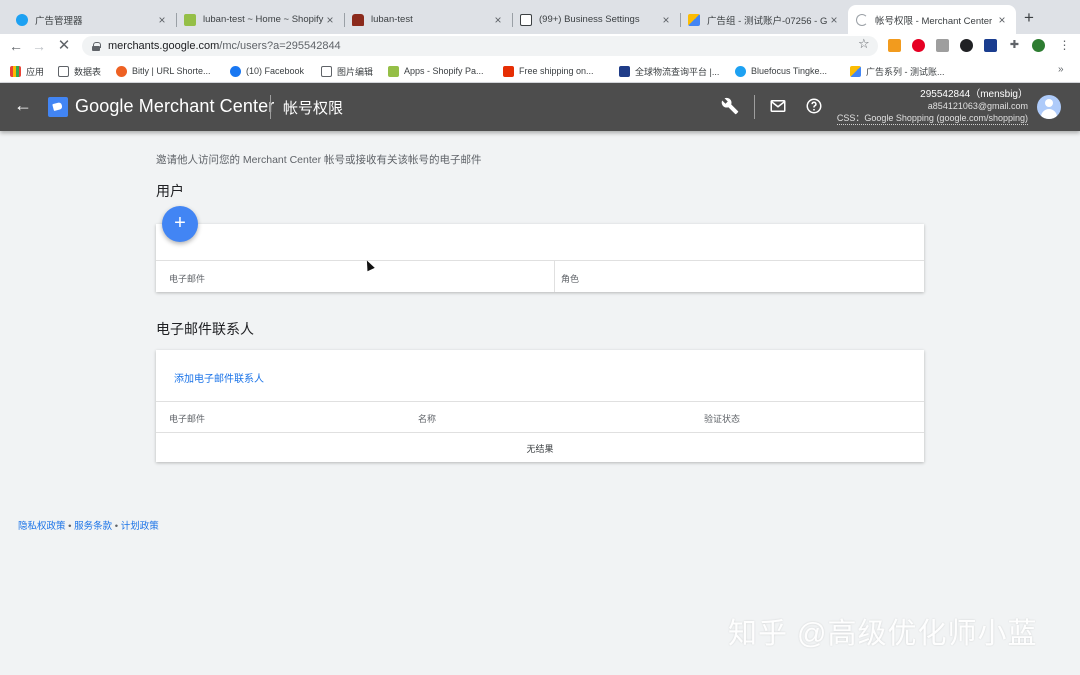 This screenshot has height=675, width=1080. Describe the element at coordinates (358, 19) in the screenshot. I see `store-hat-icon` at that location.